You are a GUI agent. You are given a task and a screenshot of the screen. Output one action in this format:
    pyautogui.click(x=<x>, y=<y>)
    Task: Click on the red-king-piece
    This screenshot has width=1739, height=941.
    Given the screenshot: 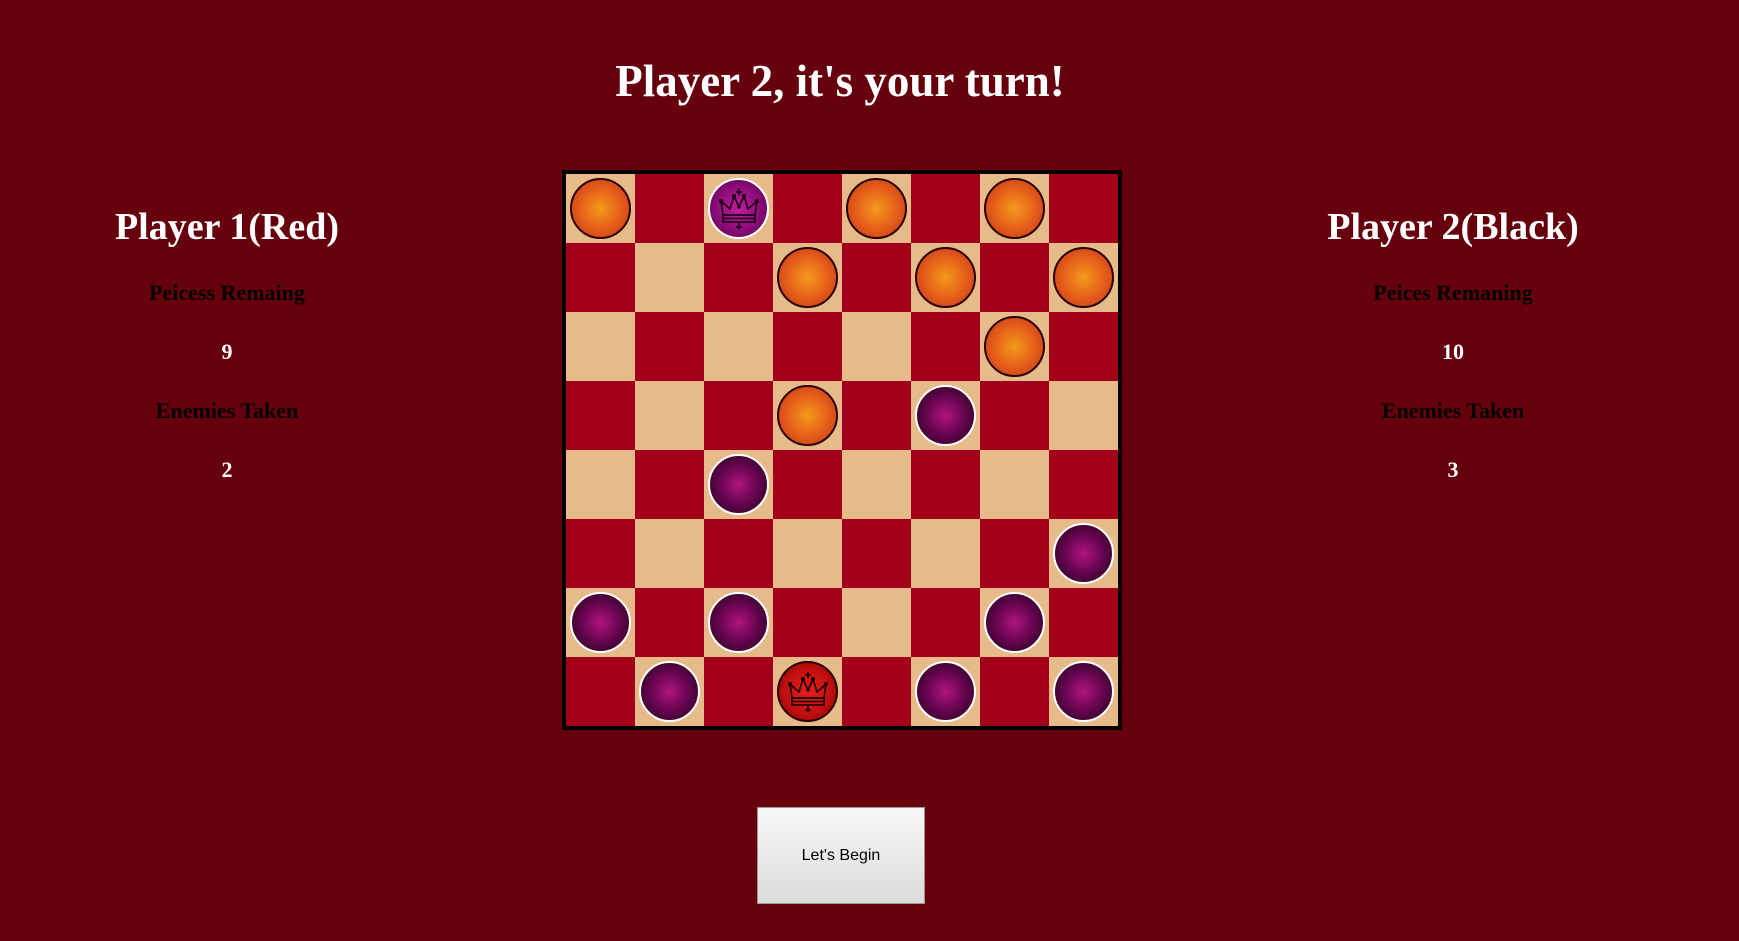 What is the action you would take?
    pyautogui.click(x=807, y=691)
    